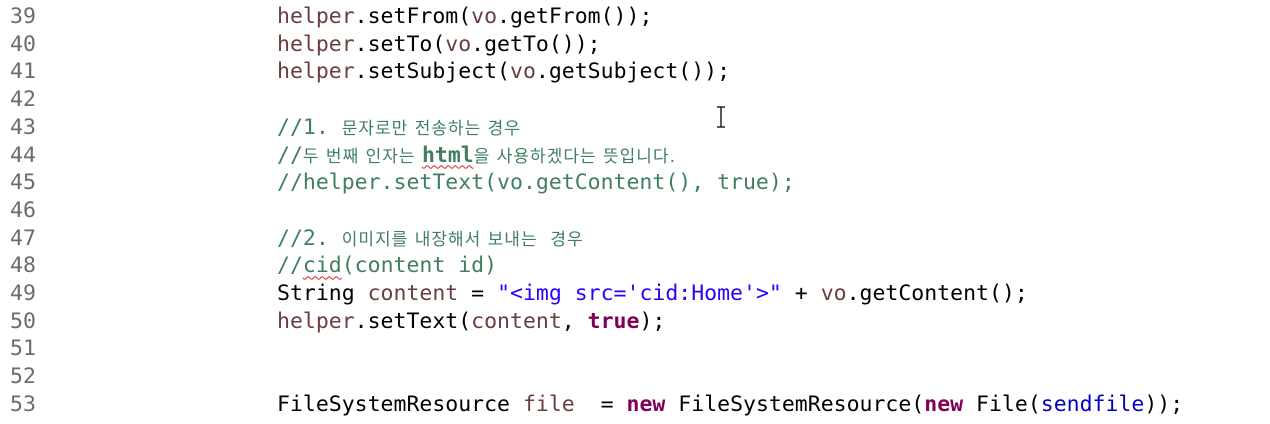  What do you see at coordinates (652, 321) in the screenshot?
I see `code-token: );` at bounding box center [652, 321].